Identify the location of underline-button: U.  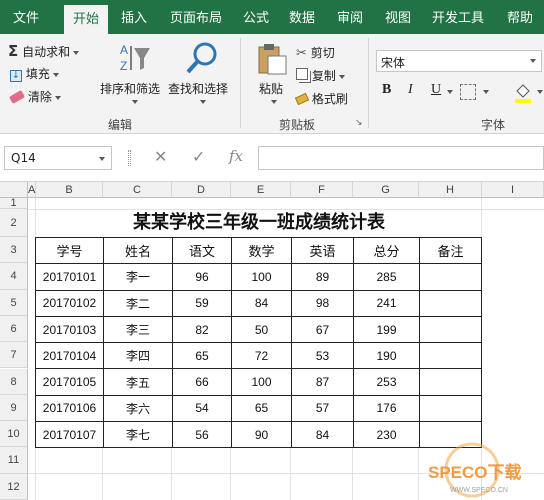
(436, 90).